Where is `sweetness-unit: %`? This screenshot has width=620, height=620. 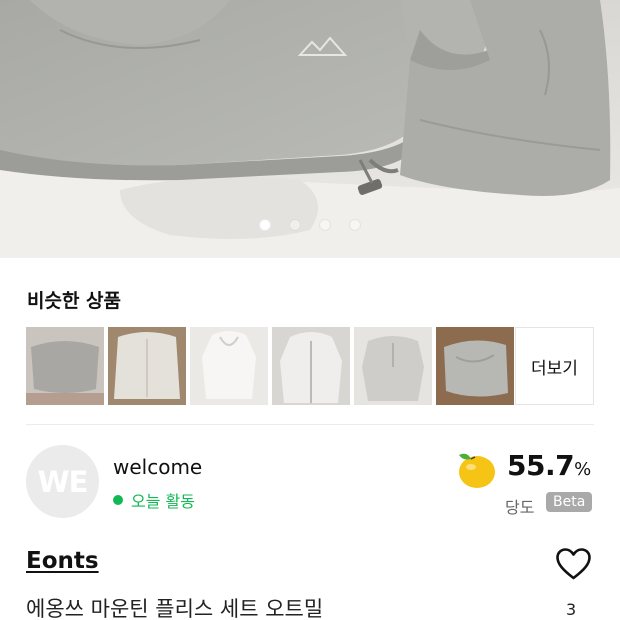
sweetness-unit: % is located at coordinates (582, 469).